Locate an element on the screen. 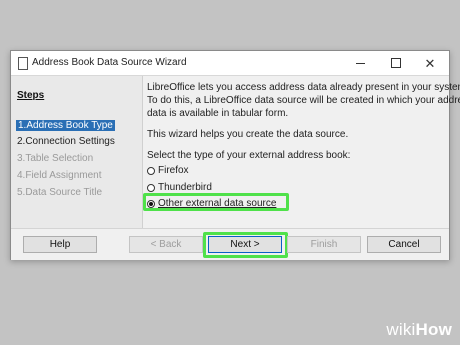 The width and height of the screenshot is (460, 345). steps-heading: Steps is located at coordinates (31, 95).